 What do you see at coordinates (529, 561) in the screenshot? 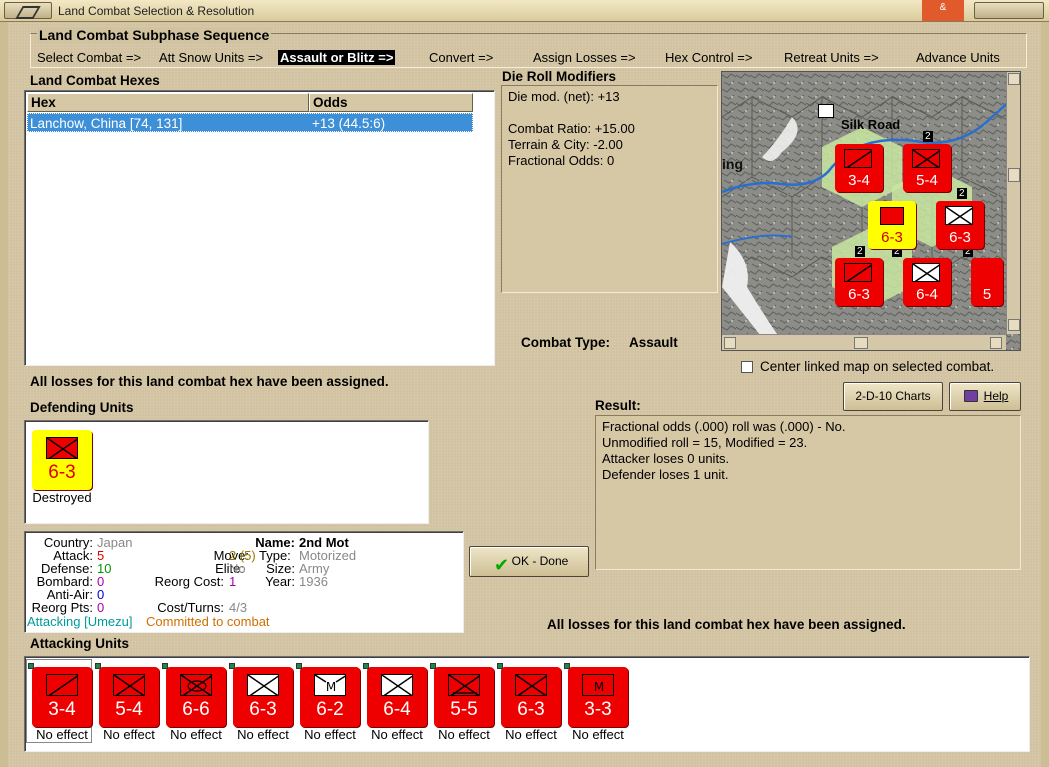
I see `ok-done-button: ✔ OK - Done` at bounding box center [529, 561].